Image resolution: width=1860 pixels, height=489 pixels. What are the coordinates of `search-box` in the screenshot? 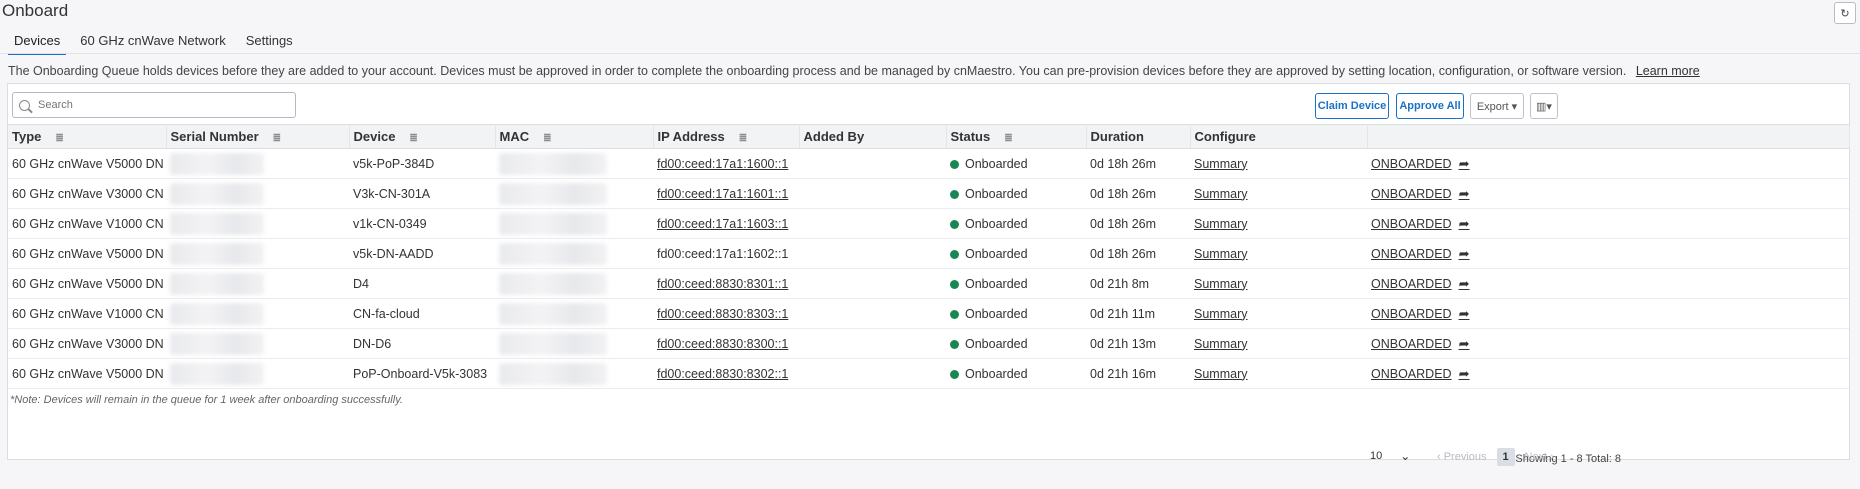 It's located at (154, 105).